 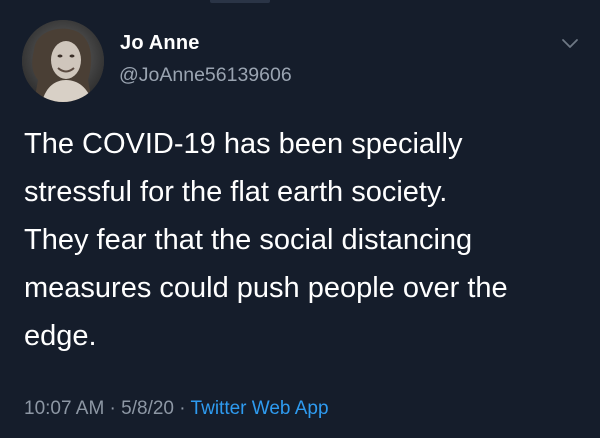 I want to click on top-edge-fragment, so click(x=240, y=1).